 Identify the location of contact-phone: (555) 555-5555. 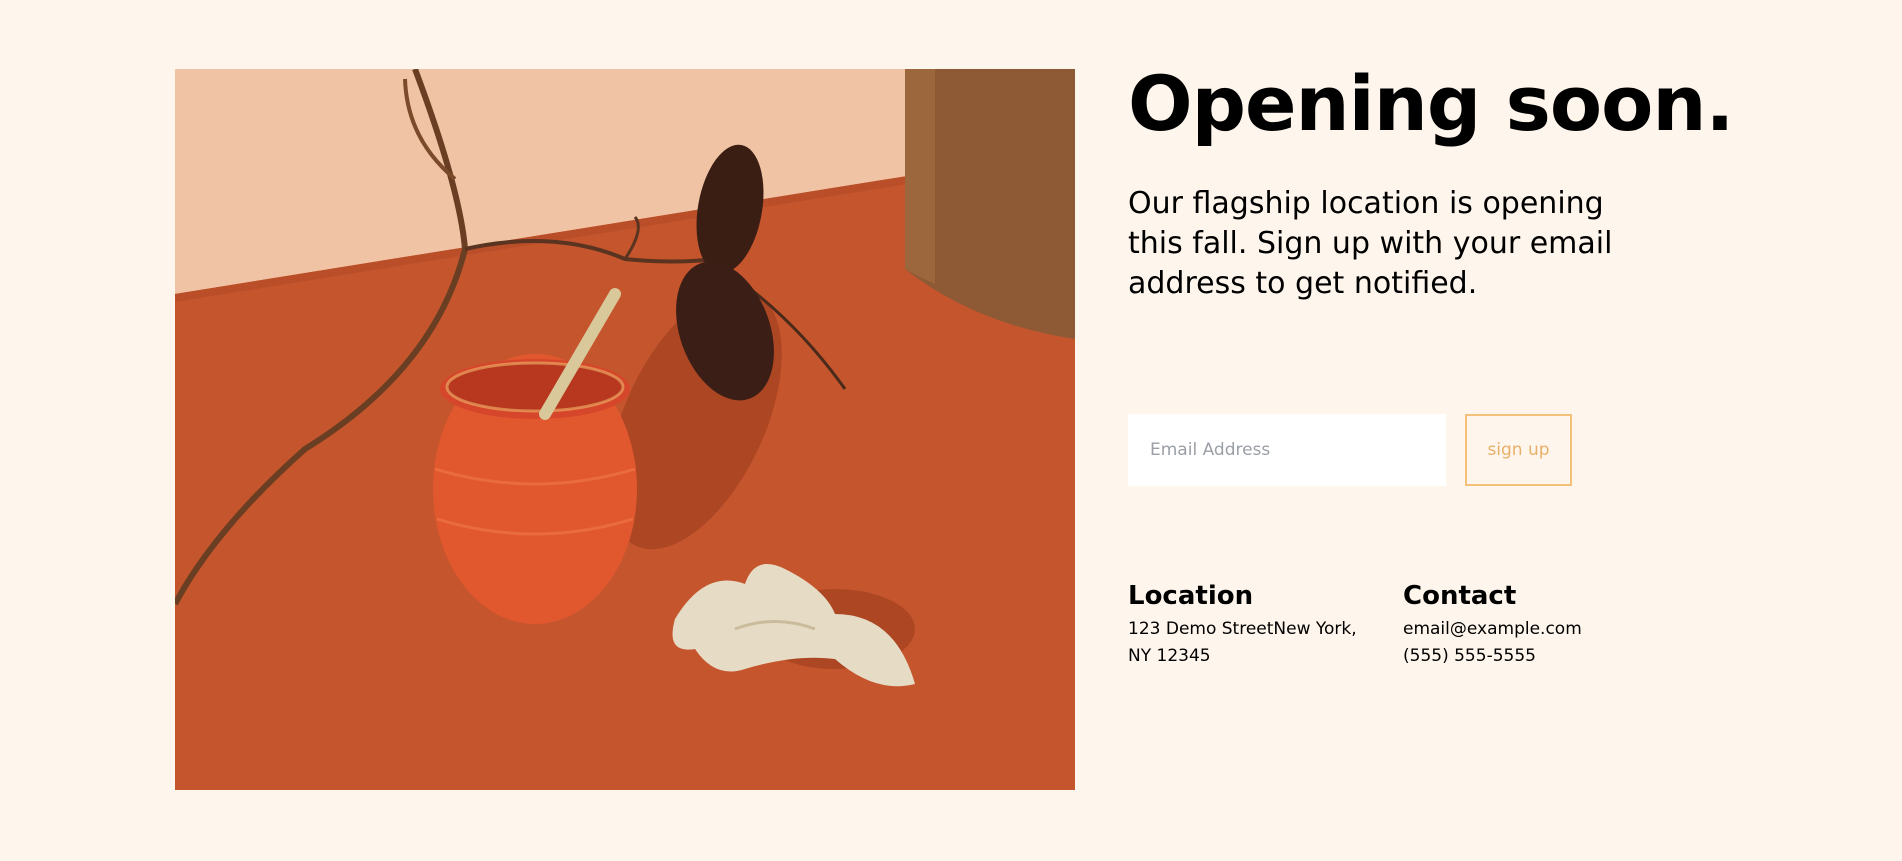
(1469, 656).